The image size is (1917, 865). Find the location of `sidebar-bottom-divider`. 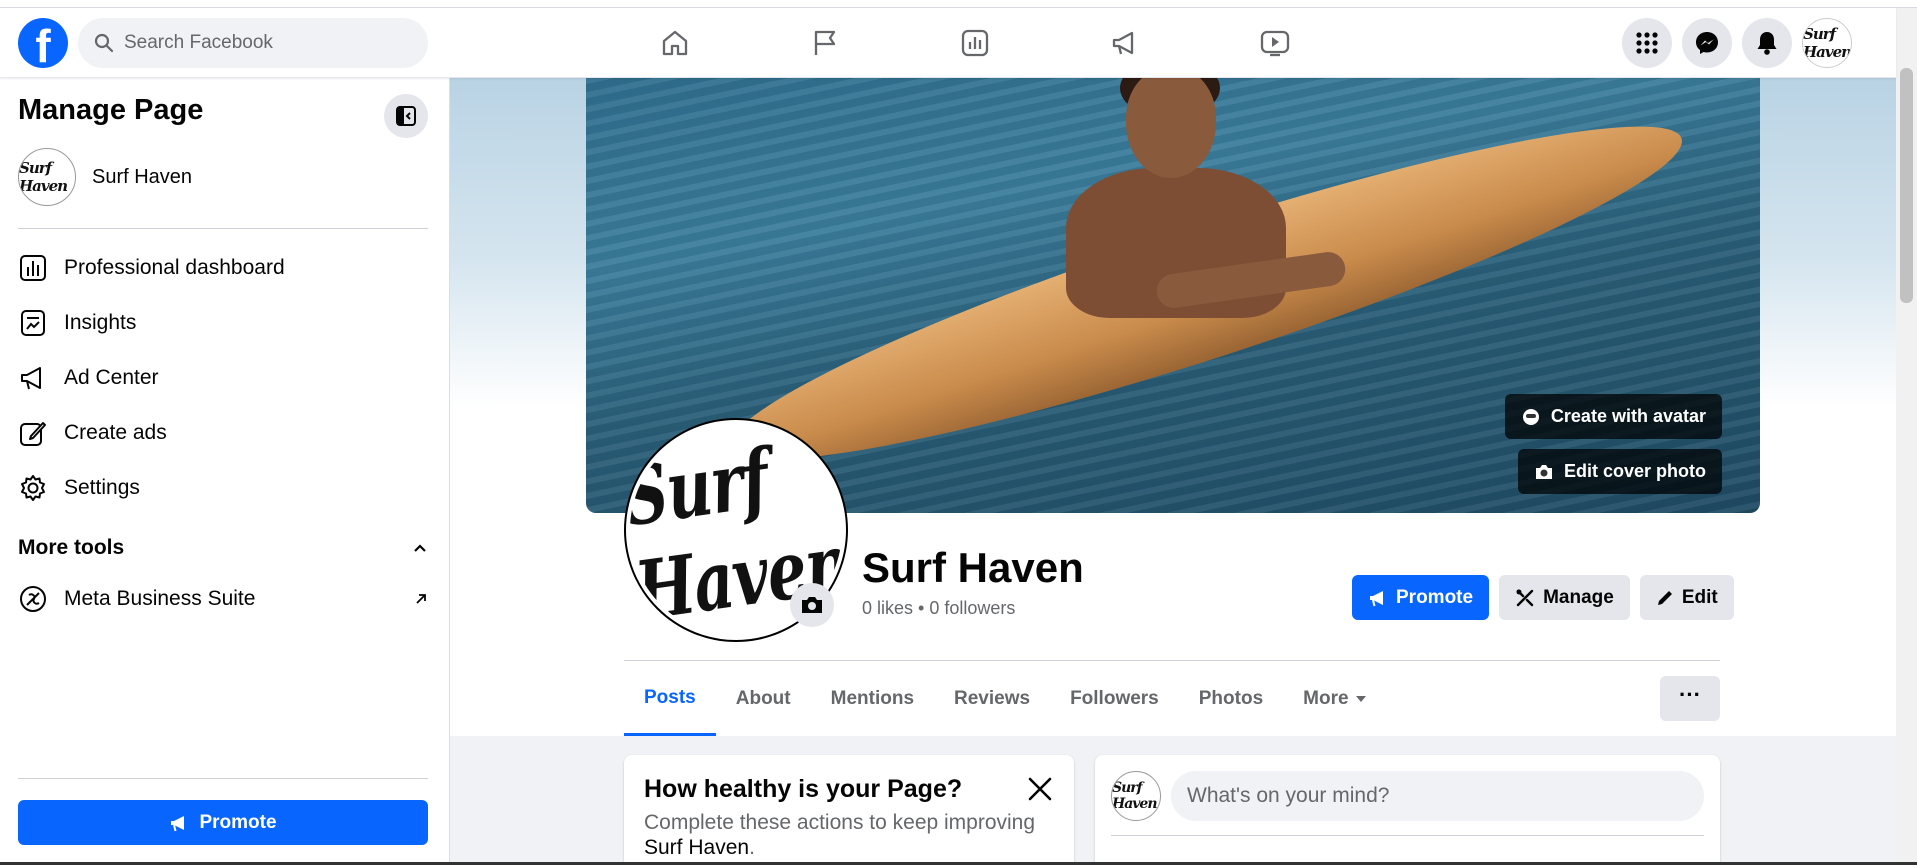

sidebar-bottom-divider is located at coordinates (223, 778).